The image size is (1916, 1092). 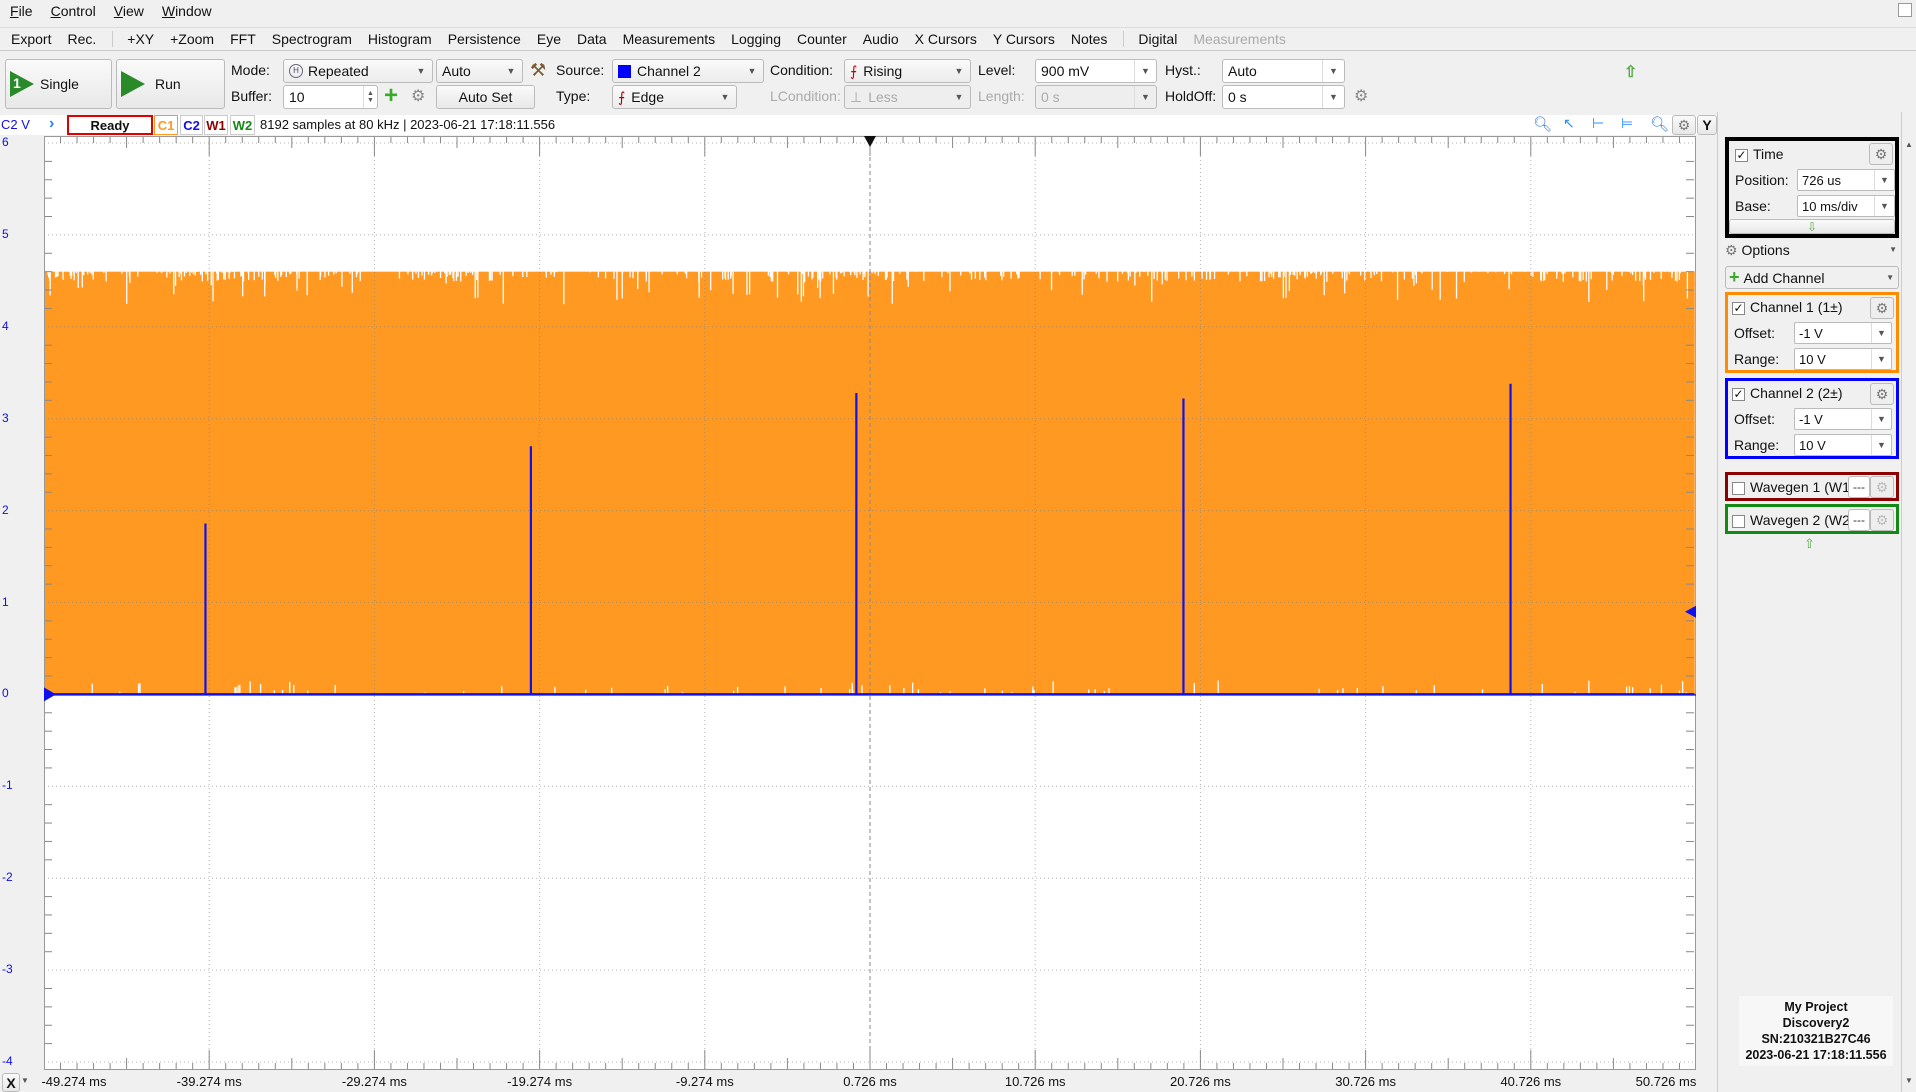 What do you see at coordinates (1157, 39) in the screenshot?
I see `toolbar-digital: Digital` at bounding box center [1157, 39].